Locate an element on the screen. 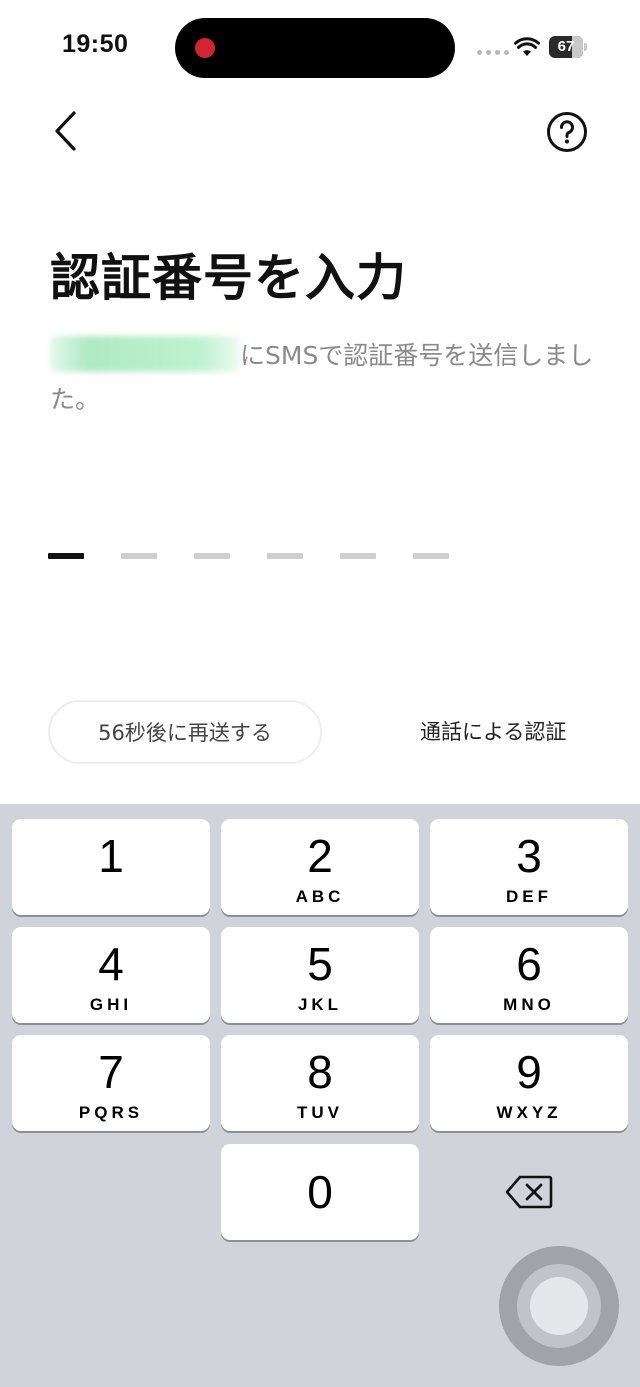 The height and width of the screenshot is (1387, 640). help-button is located at coordinates (567, 132).